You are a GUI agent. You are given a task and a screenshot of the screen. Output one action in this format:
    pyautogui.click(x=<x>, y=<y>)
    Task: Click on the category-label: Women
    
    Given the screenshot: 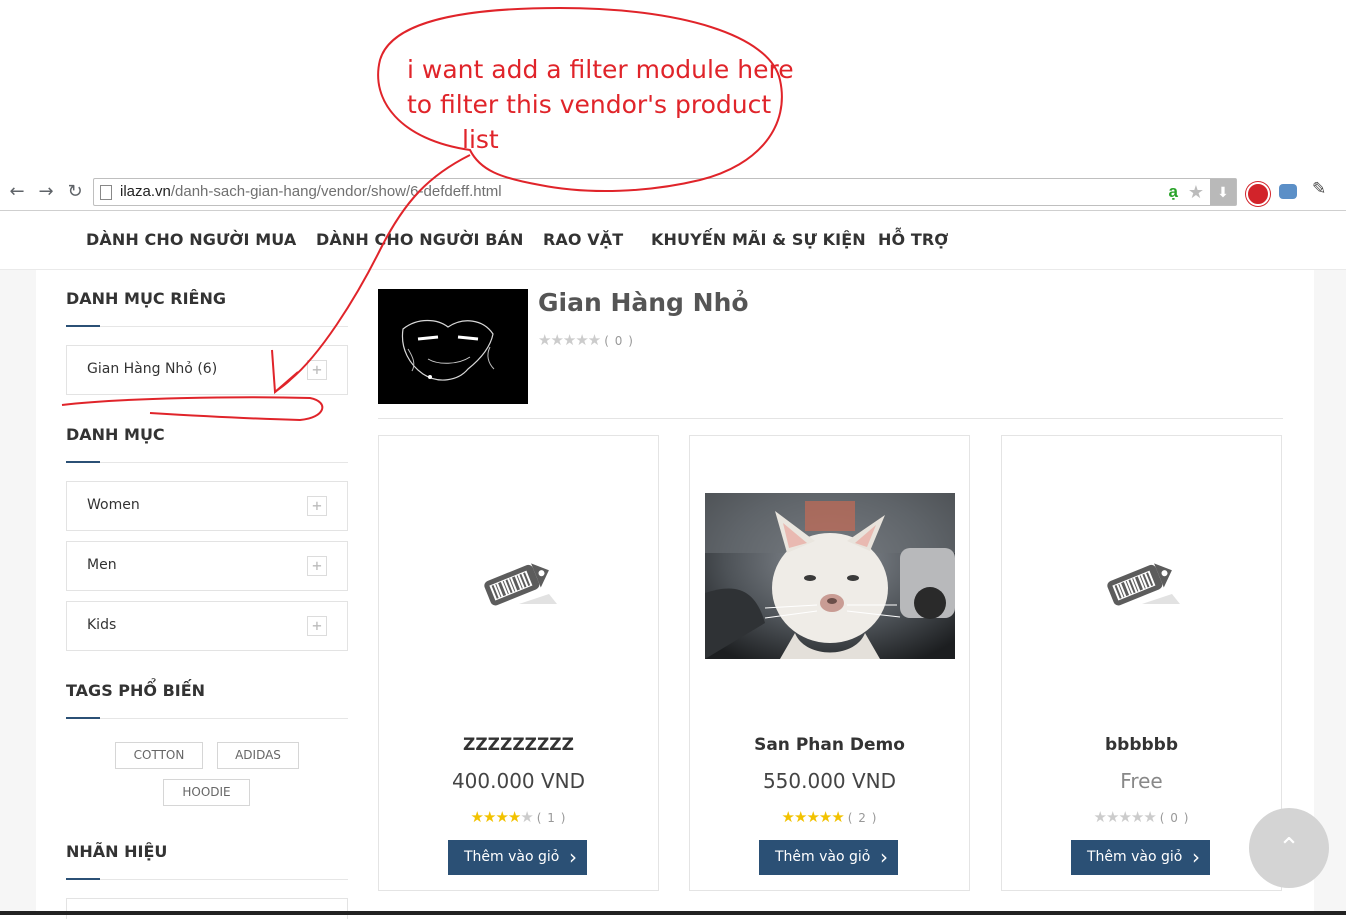 What is the action you would take?
    pyautogui.click(x=113, y=505)
    